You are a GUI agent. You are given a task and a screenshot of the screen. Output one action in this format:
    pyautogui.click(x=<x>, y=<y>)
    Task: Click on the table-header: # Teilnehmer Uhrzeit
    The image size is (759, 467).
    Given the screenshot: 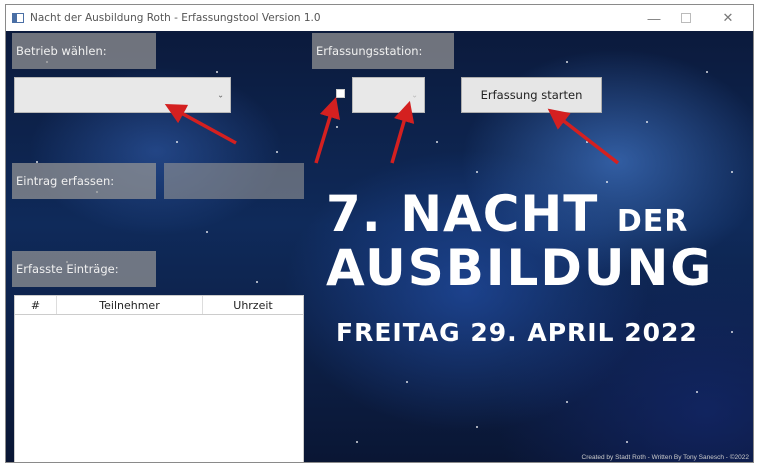 What is the action you would take?
    pyautogui.click(x=159, y=305)
    